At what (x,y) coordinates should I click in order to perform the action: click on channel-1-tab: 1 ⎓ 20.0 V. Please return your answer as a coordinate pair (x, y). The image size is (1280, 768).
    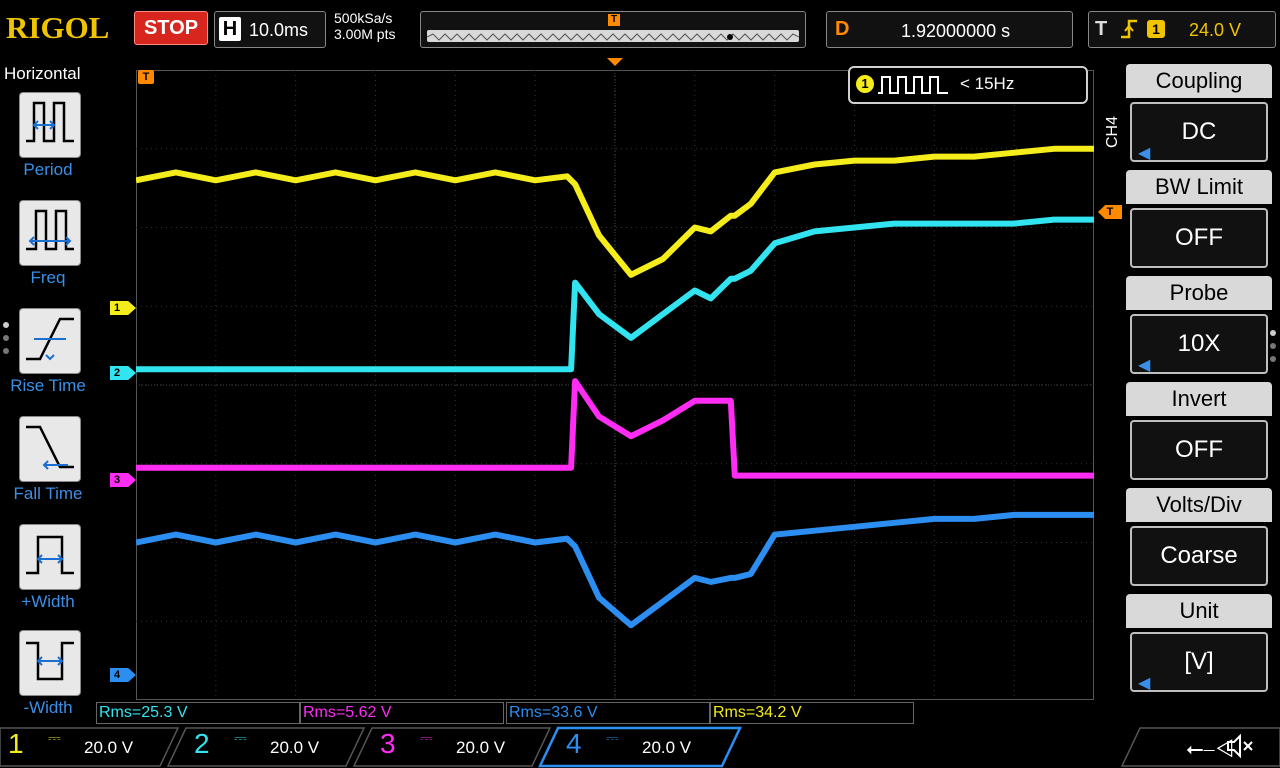
    Looking at the image, I should click on (85, 746).